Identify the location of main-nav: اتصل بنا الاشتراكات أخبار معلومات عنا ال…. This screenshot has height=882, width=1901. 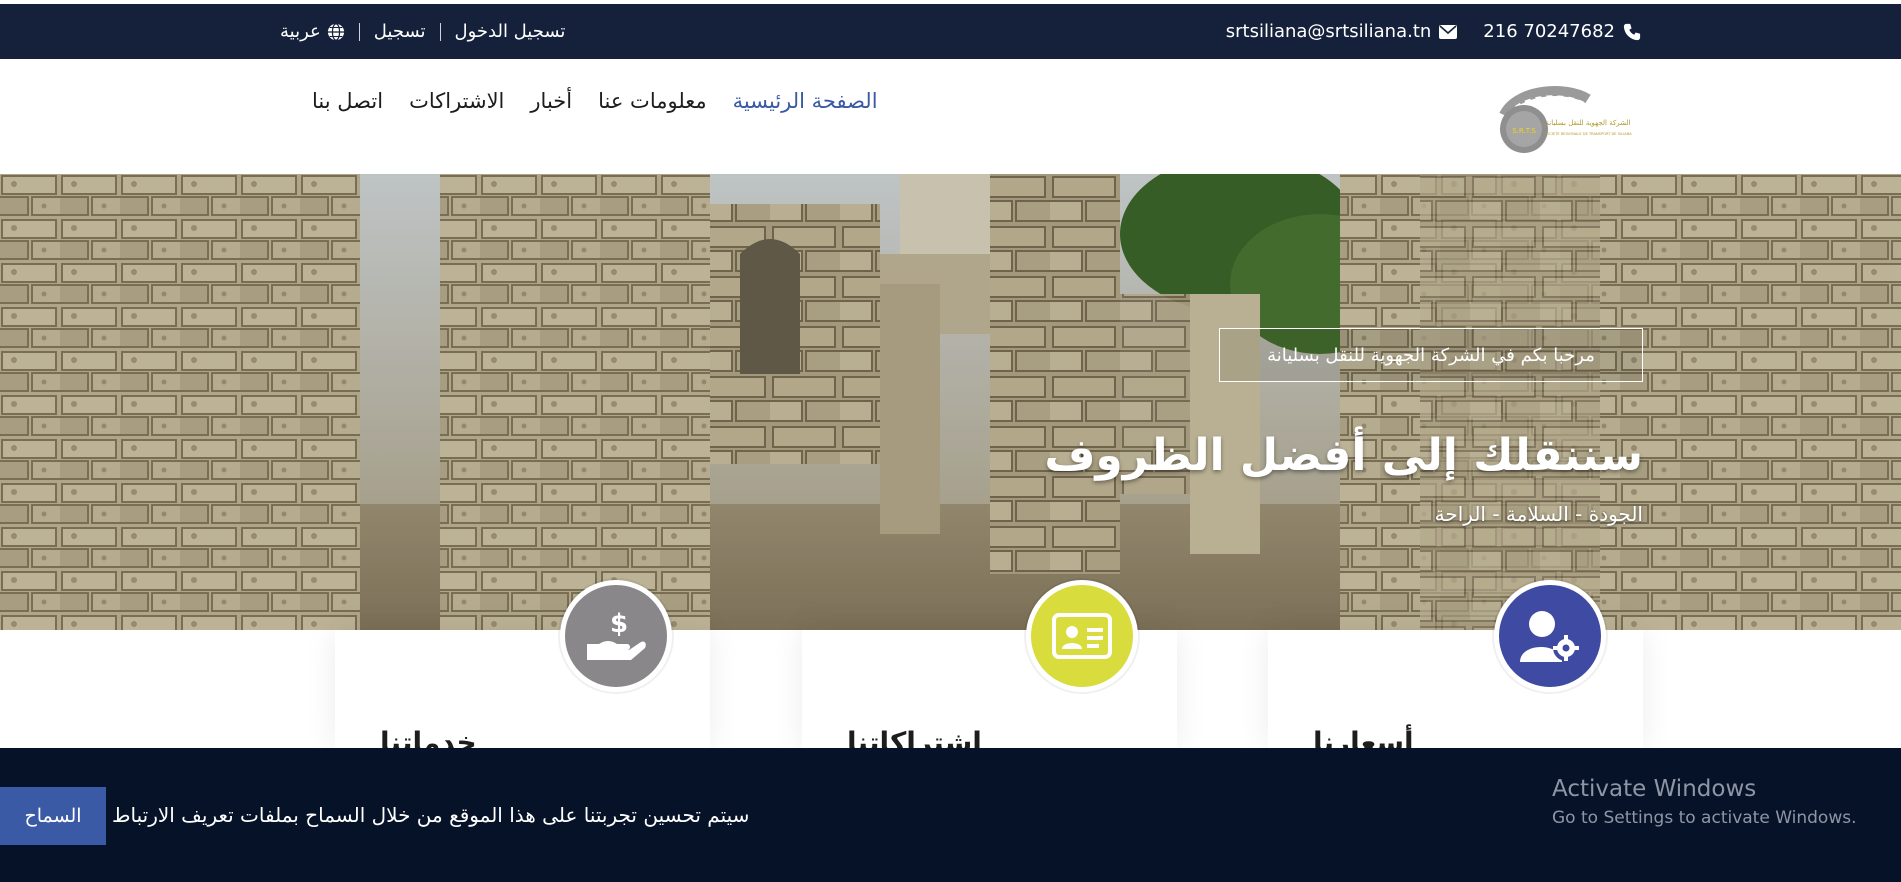
(595, 101).